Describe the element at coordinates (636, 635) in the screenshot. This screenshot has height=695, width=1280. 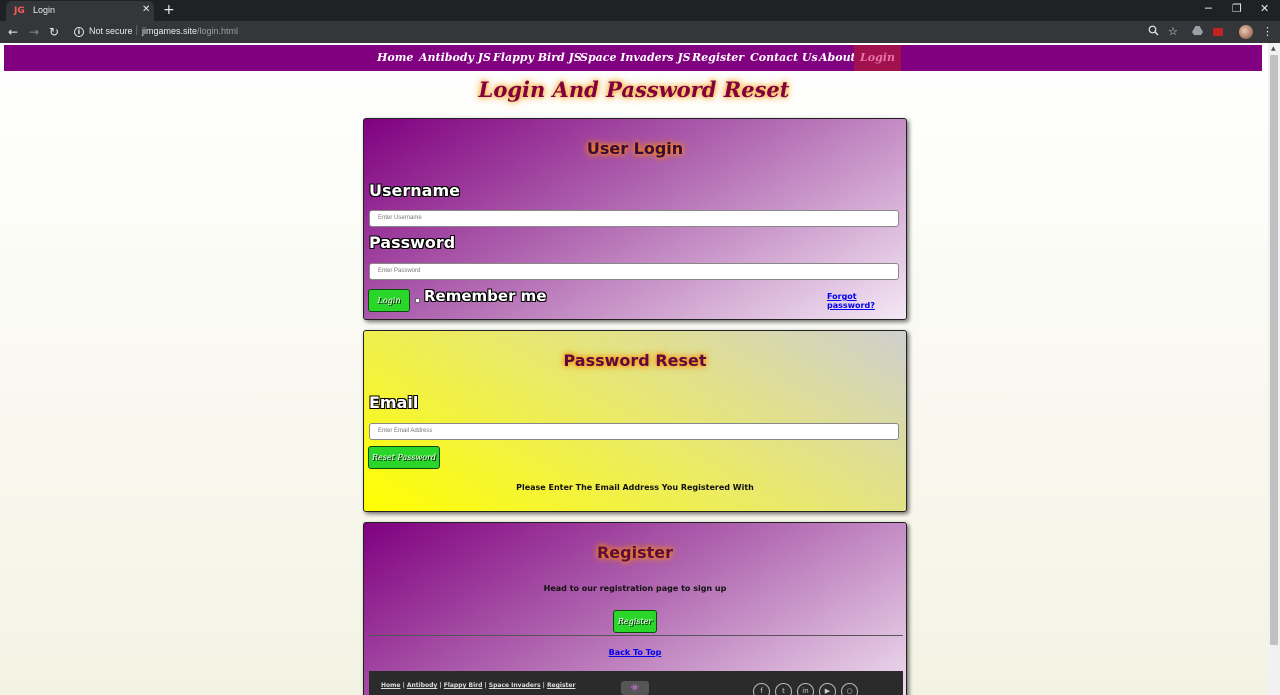
I see `divider` at that location.